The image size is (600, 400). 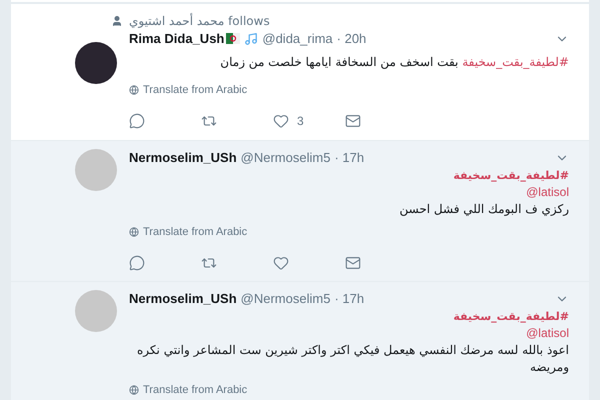 What do you see at coordinates (117, 20) in the screenshot?
I see `person-icon` at bounding box center [117, 20].